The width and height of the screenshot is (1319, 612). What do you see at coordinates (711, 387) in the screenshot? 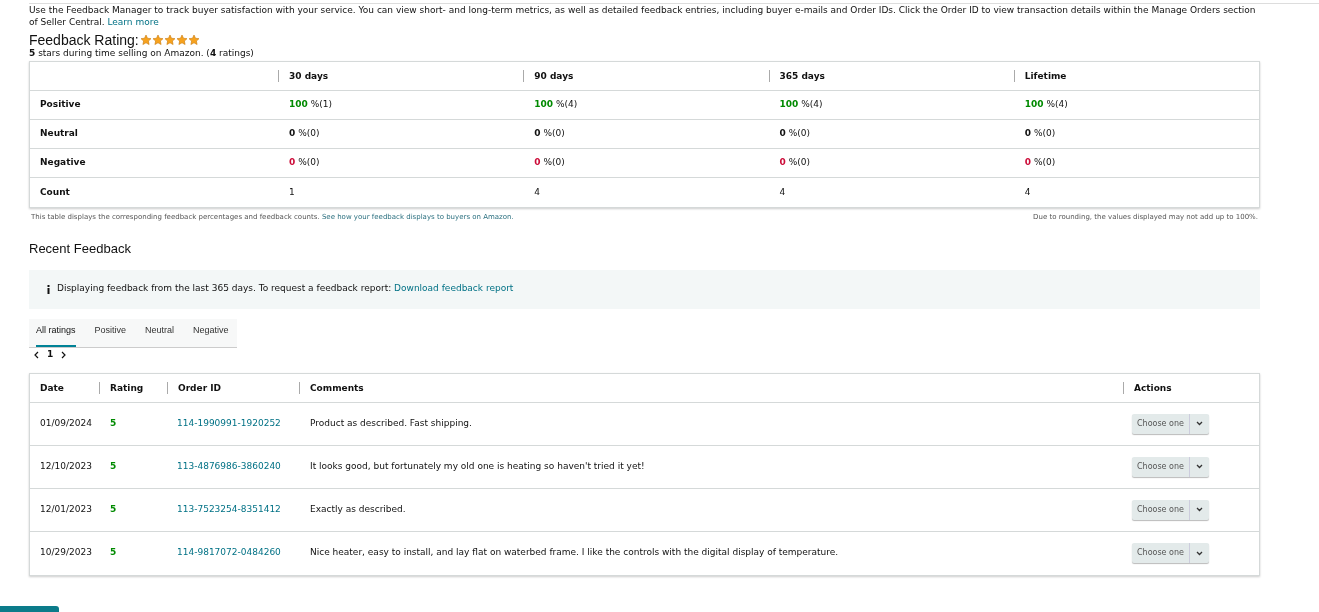
I see `column-header: Comments` at bounding box center [711, 387].